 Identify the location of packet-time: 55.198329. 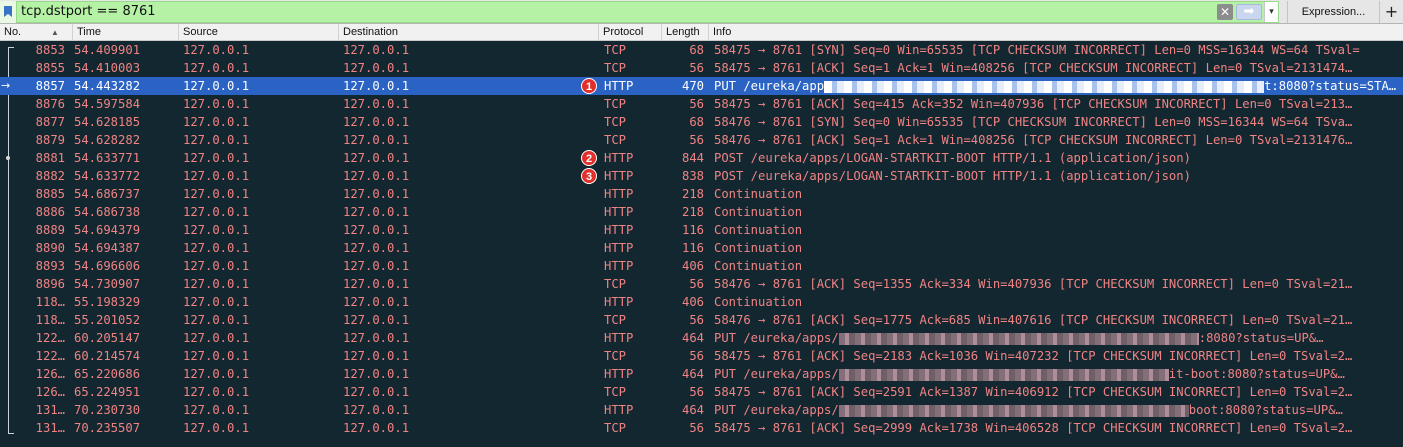
(107, 302).